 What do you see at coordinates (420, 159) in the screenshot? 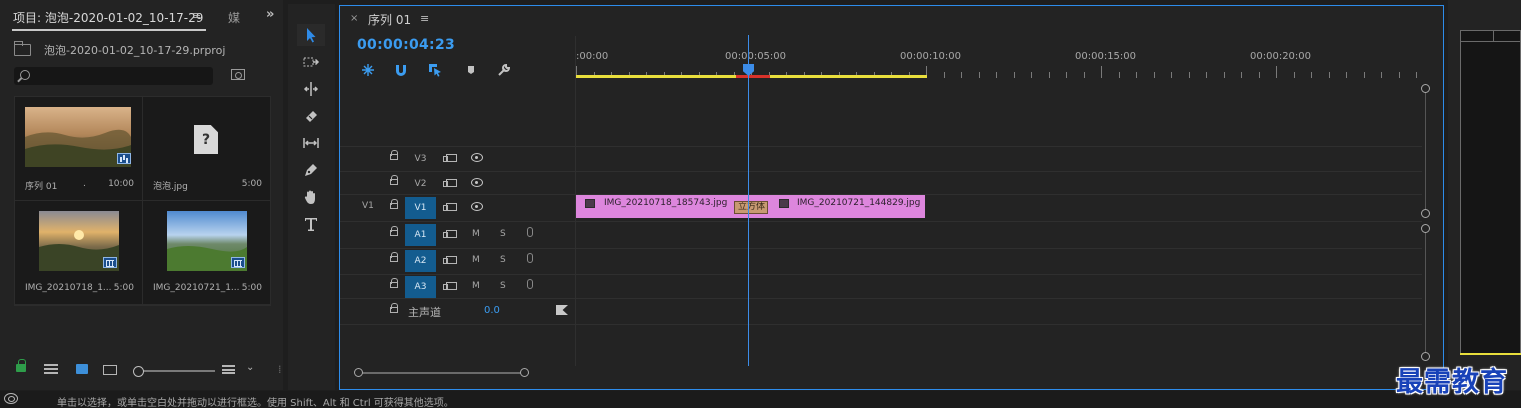
I see `track-target-v3: V3` at bounding box center [420, 159].